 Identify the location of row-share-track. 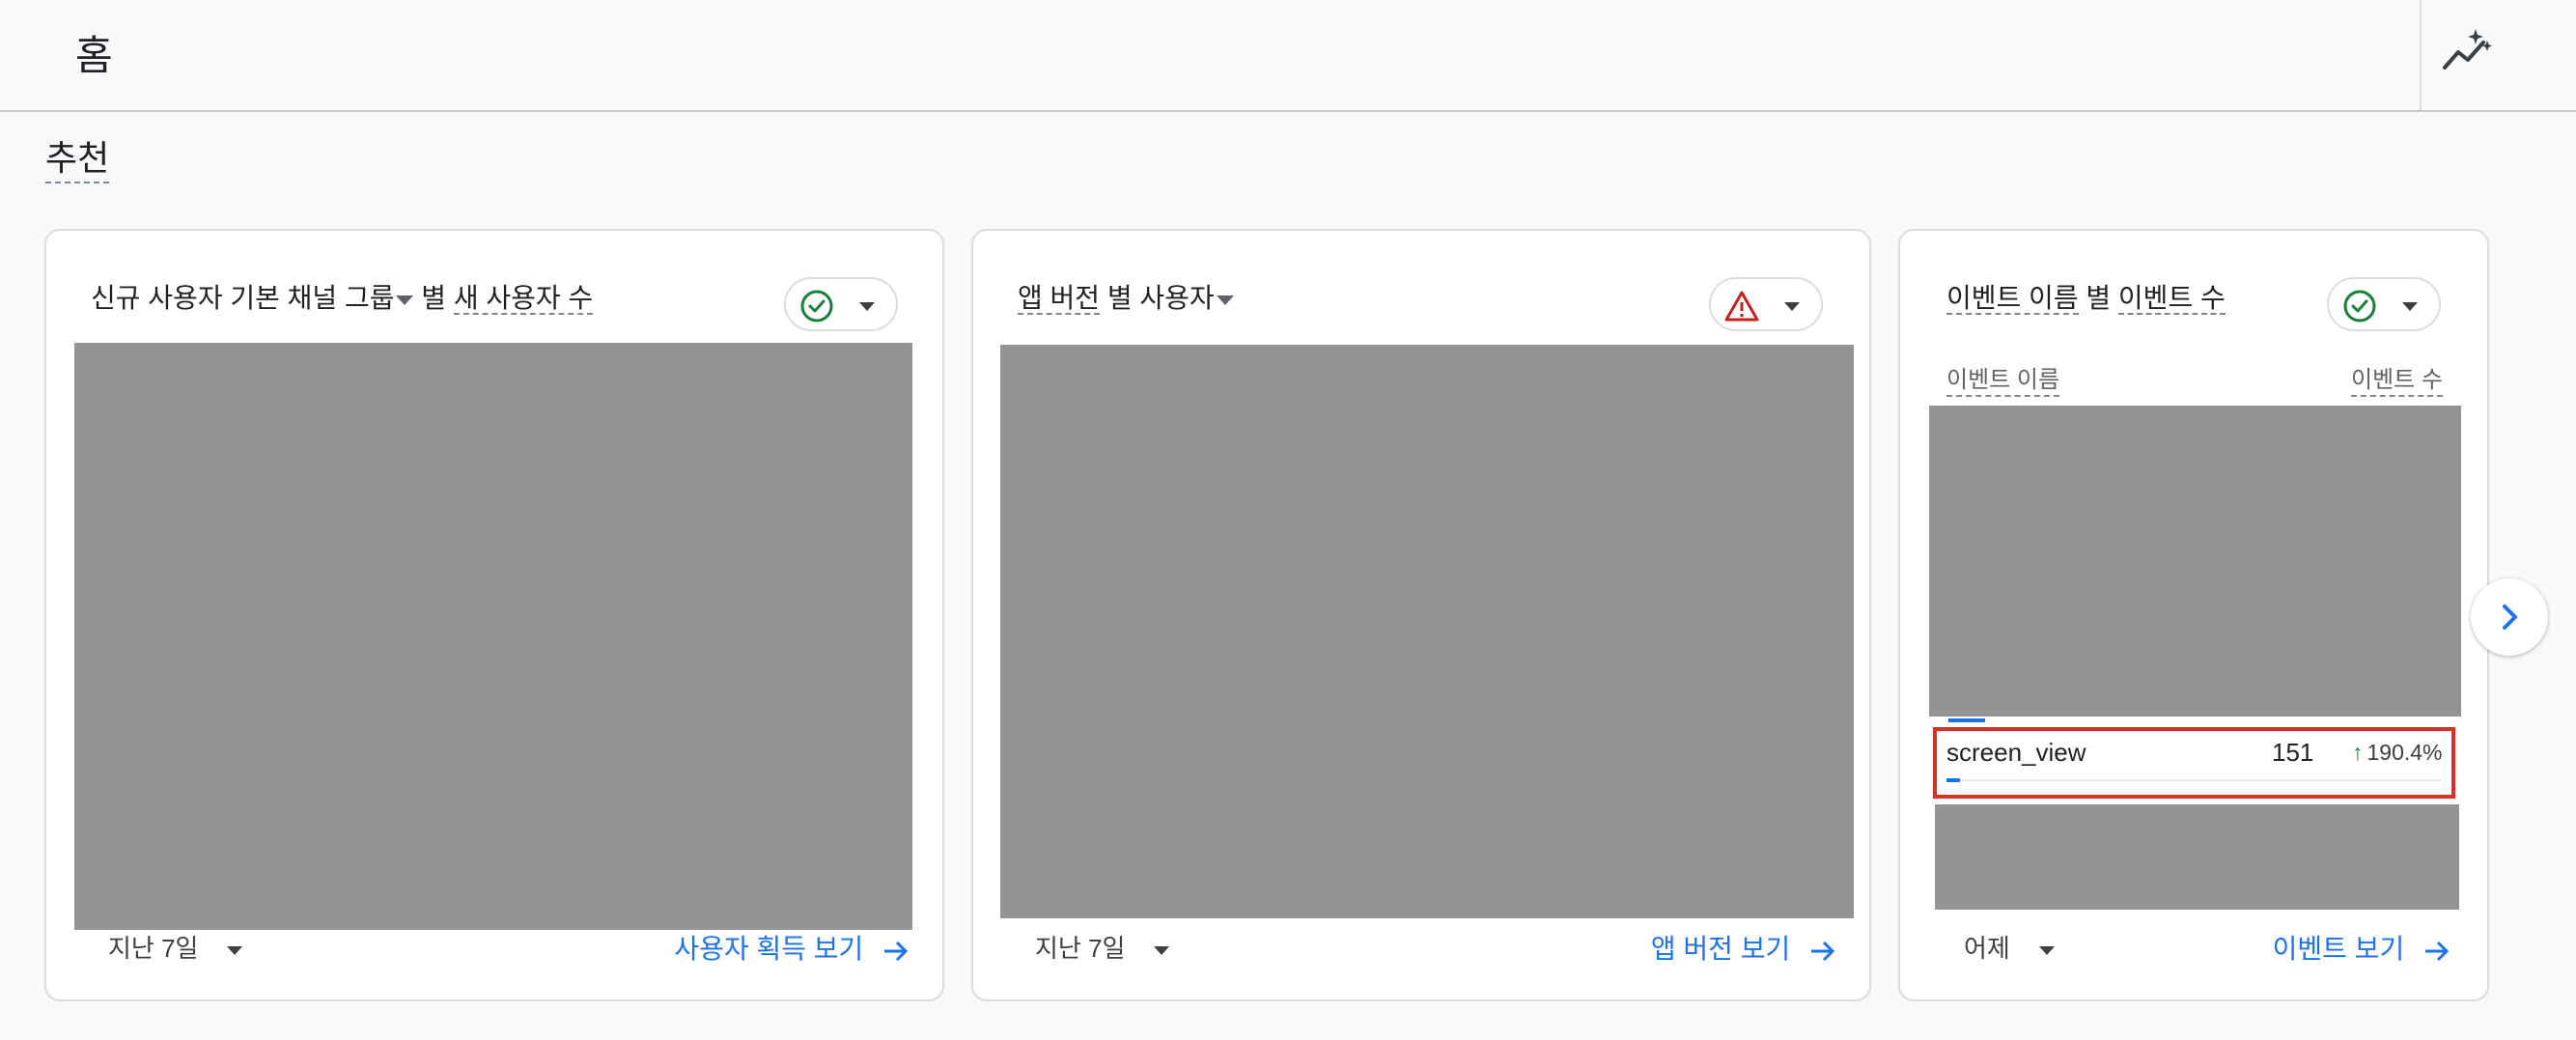
(2193, 780).